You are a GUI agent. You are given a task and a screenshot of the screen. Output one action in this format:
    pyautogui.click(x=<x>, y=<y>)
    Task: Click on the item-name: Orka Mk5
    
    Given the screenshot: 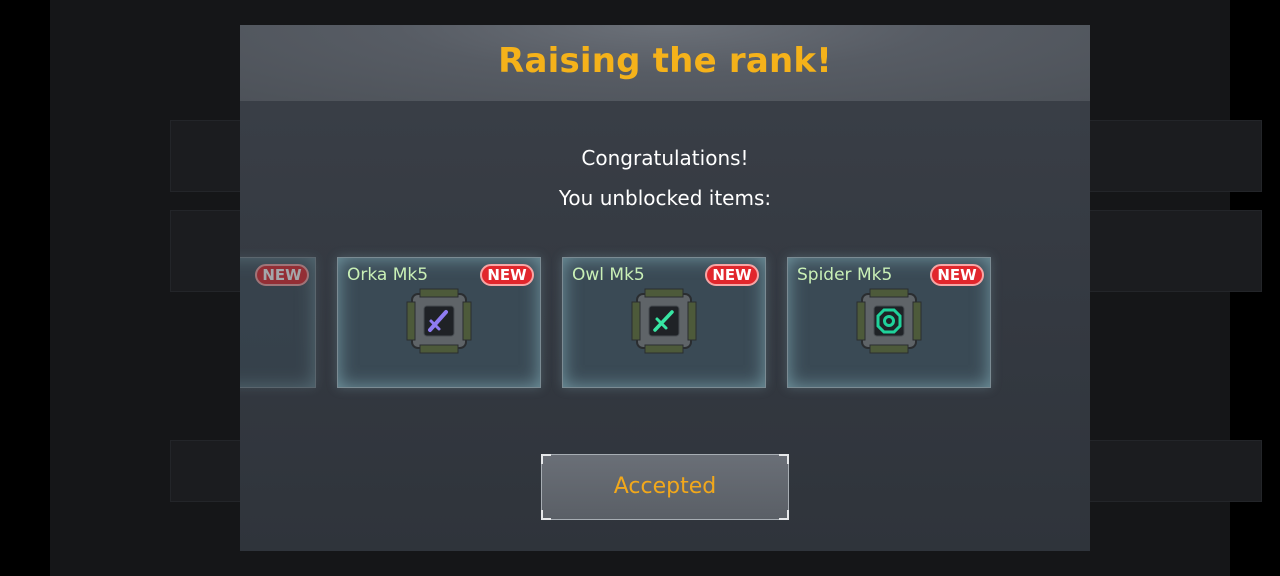 What is the action you would take?
    pyautogui.click(x=388, y=275)
    